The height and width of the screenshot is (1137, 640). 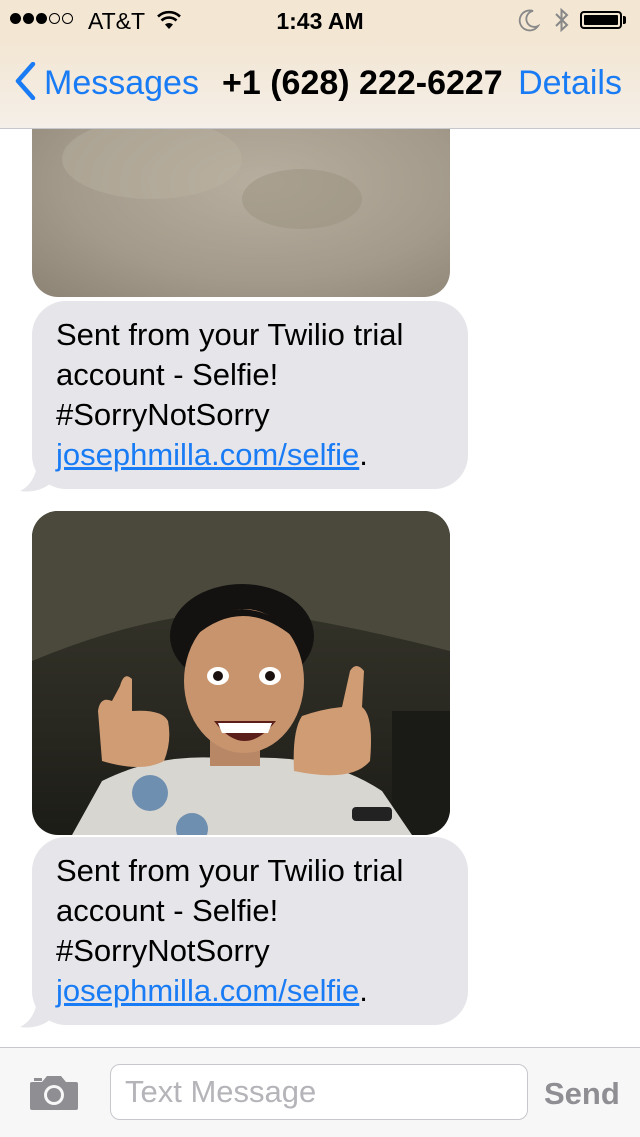 I want to click on status-time: 1:43 AM, so click(x=320, y=21).